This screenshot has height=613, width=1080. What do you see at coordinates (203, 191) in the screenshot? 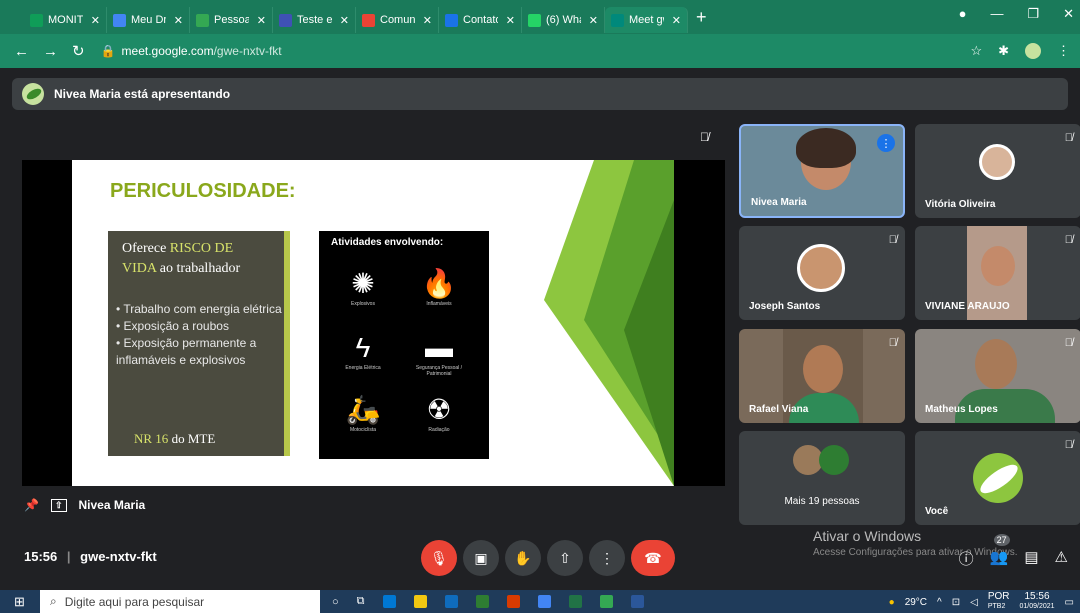
I see `slide-title: PERICULOSIDADE:` at bounding box center [203, 191].